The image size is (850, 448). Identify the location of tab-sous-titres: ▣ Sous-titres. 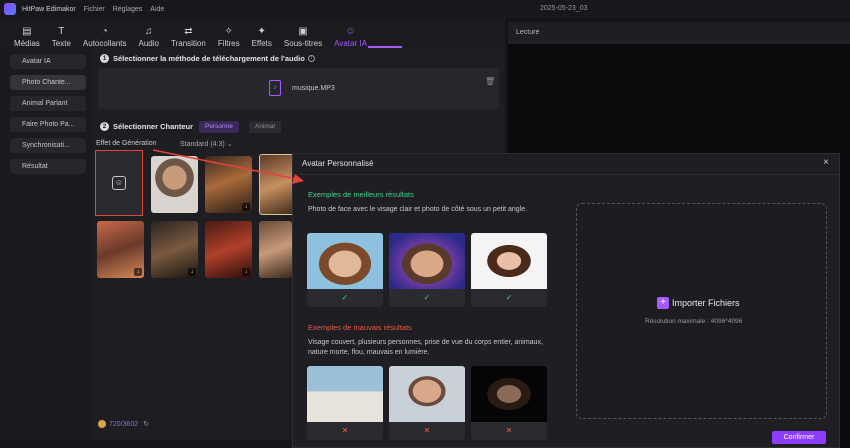
(303, 34).